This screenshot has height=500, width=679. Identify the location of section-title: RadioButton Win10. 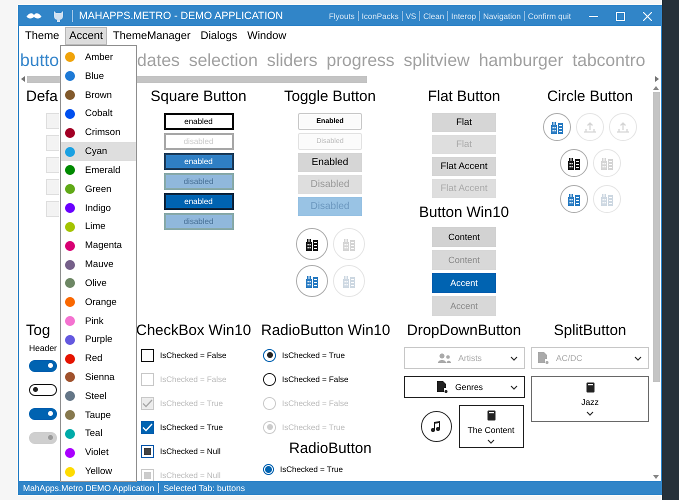
(325, 331).